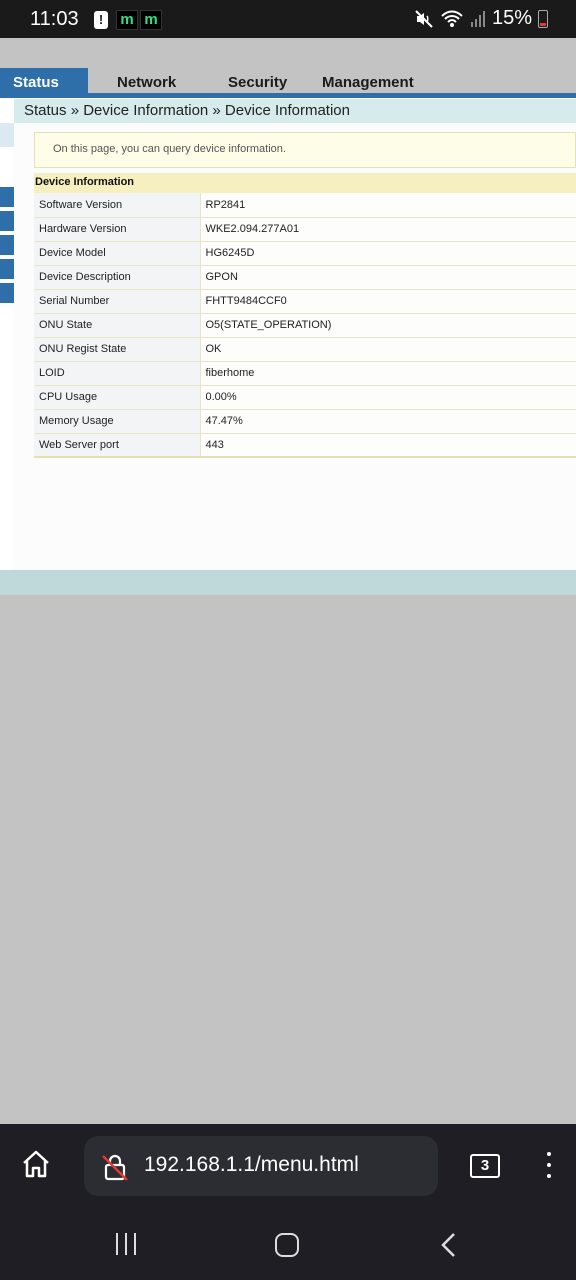 The width and height of the screenshot is (576, 1280). I want to click on clock: 11:03, so click(54, 19).